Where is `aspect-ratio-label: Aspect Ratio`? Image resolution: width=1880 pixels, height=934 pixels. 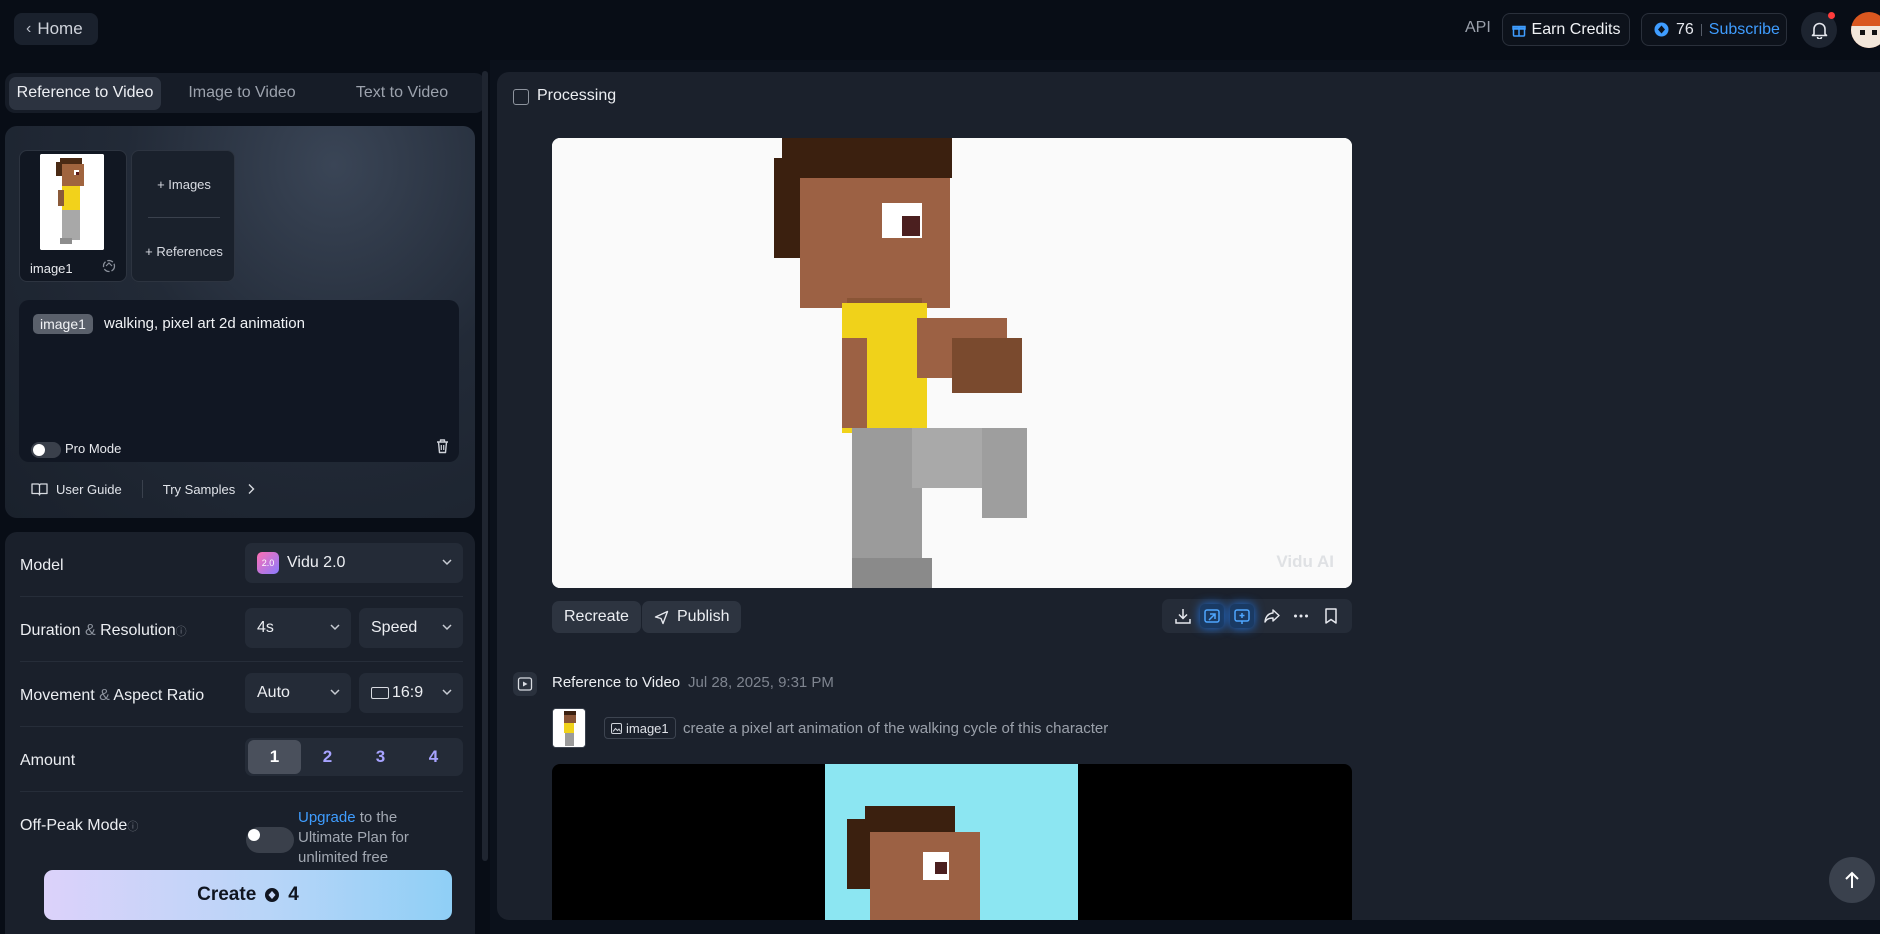
aspect-ratio-label: Aspect Ratio is located at coordinates (159, 695).